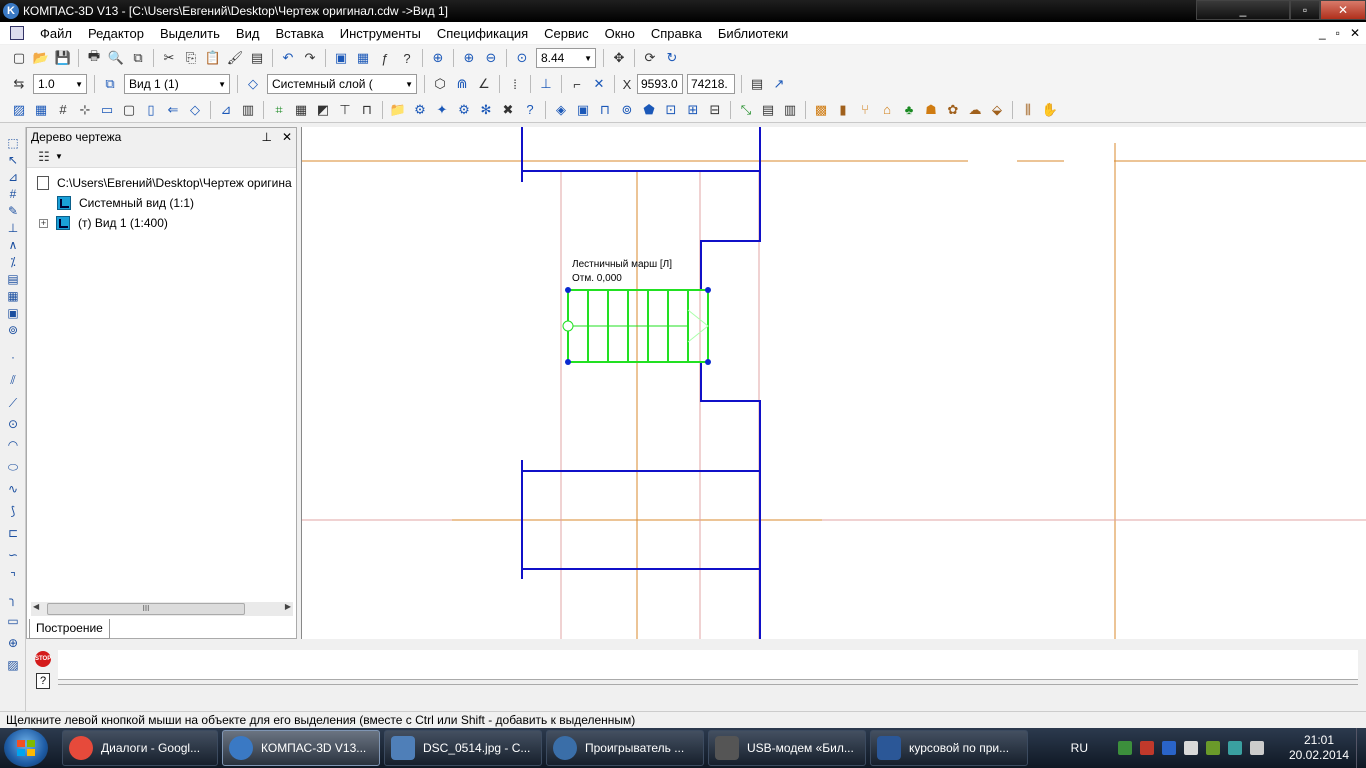  Describe the element at coordinates (323, 110) in the screenshot. I see `fill-icon: ◩` at that location.